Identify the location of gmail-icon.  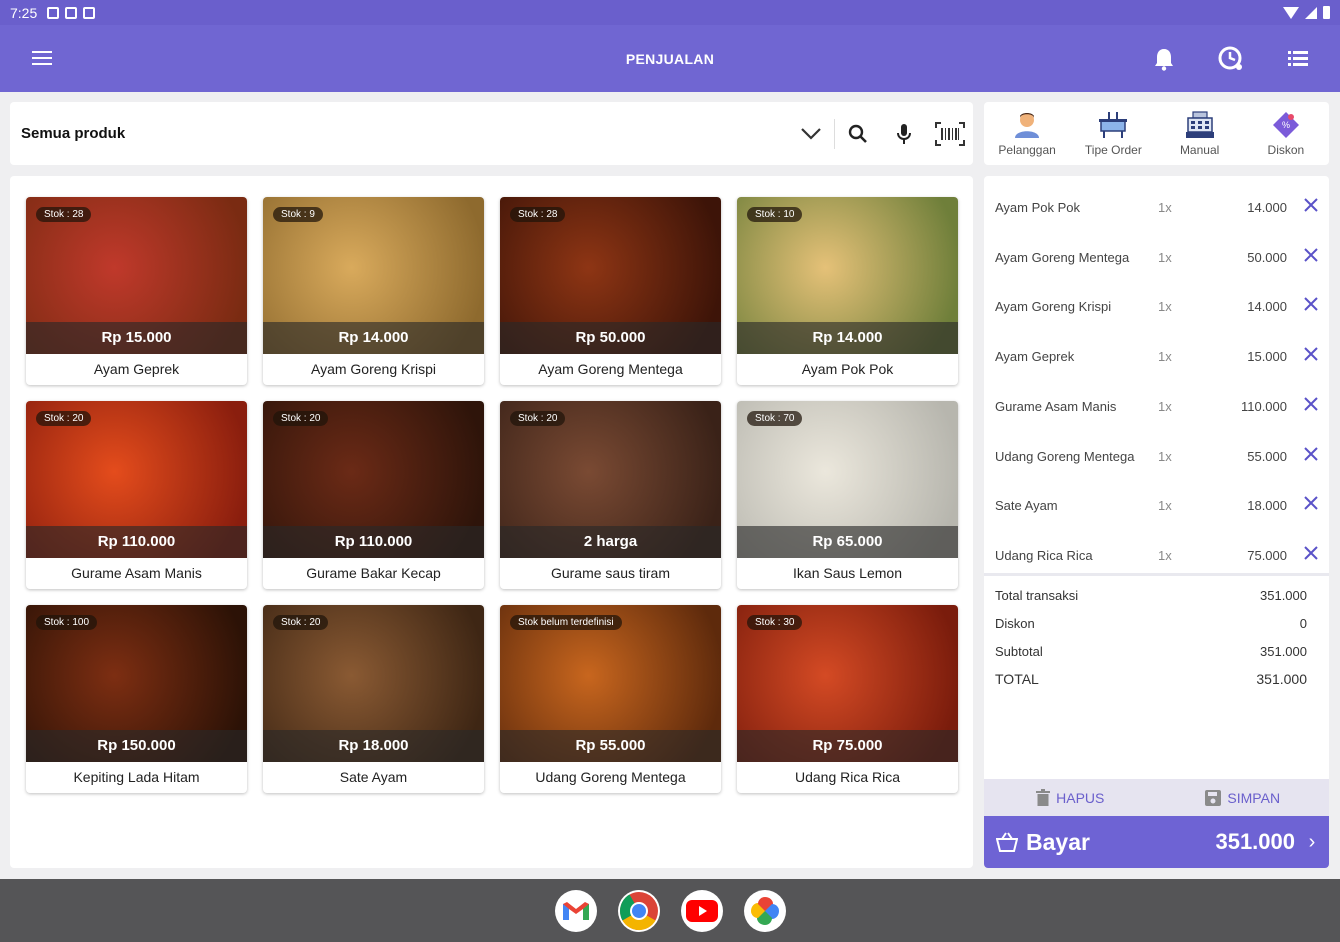
(575, 910).